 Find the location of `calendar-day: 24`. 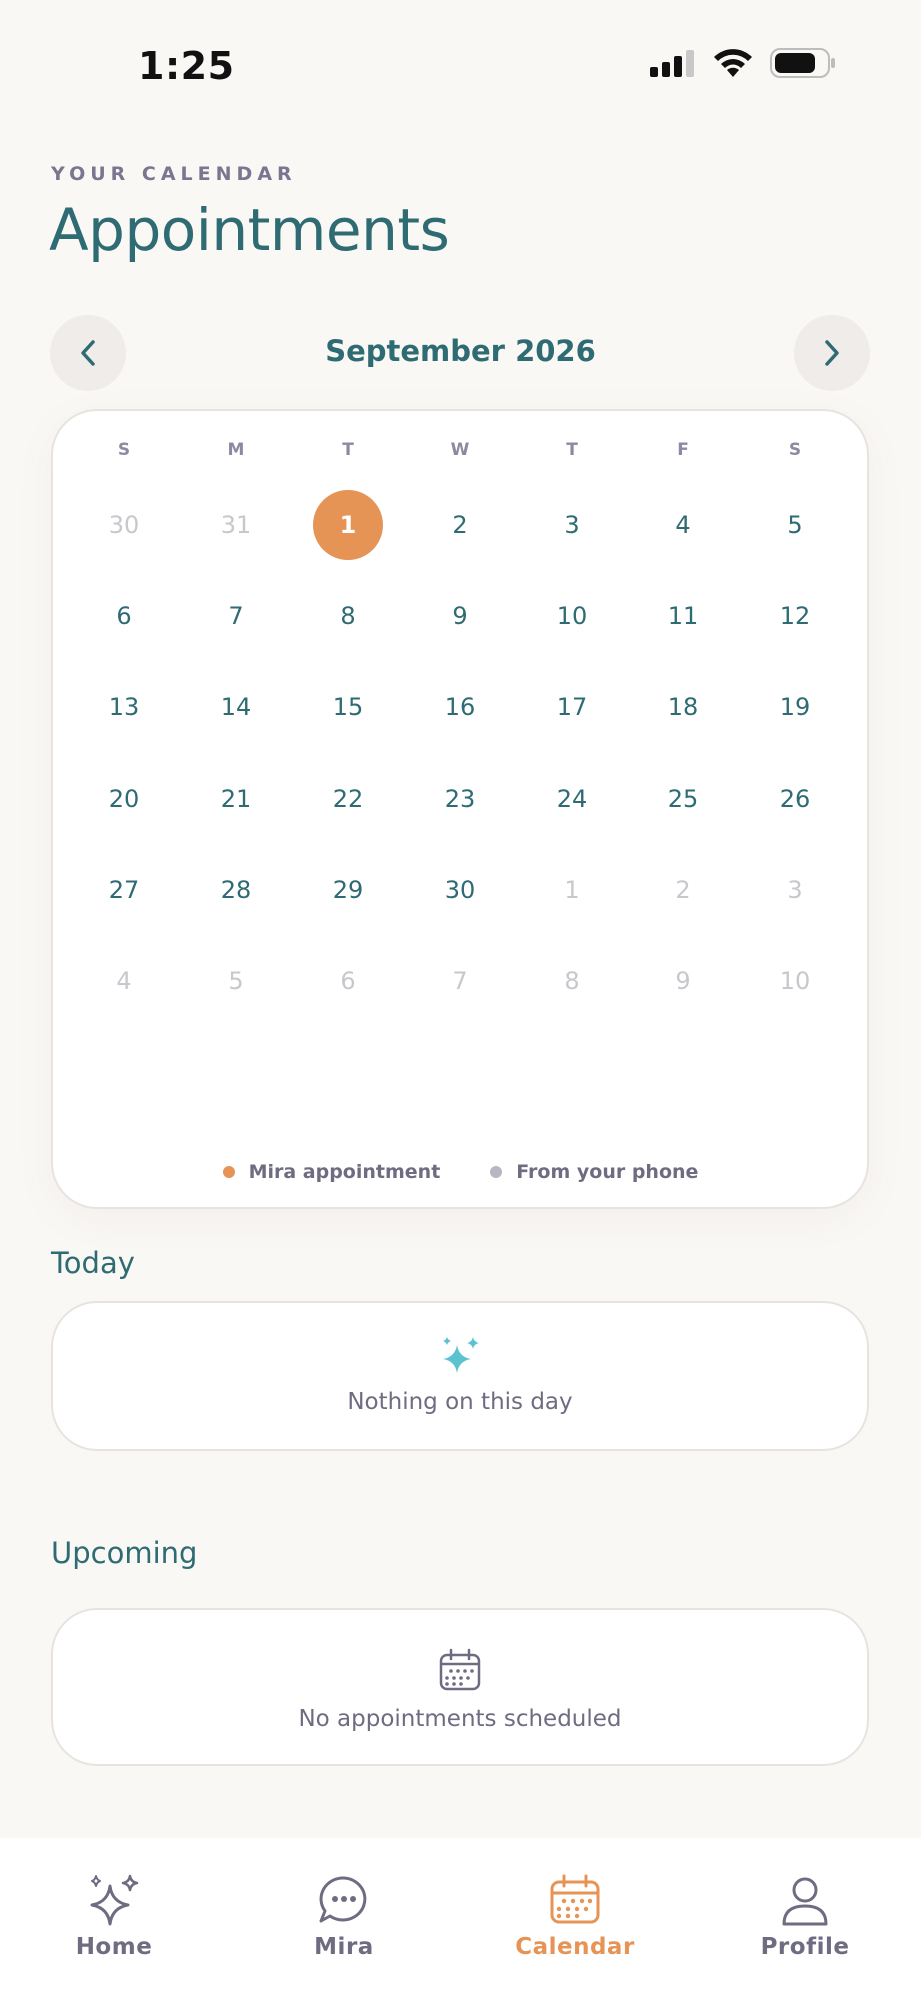

calendar-day: 24 is located at coordinates (572, 799).